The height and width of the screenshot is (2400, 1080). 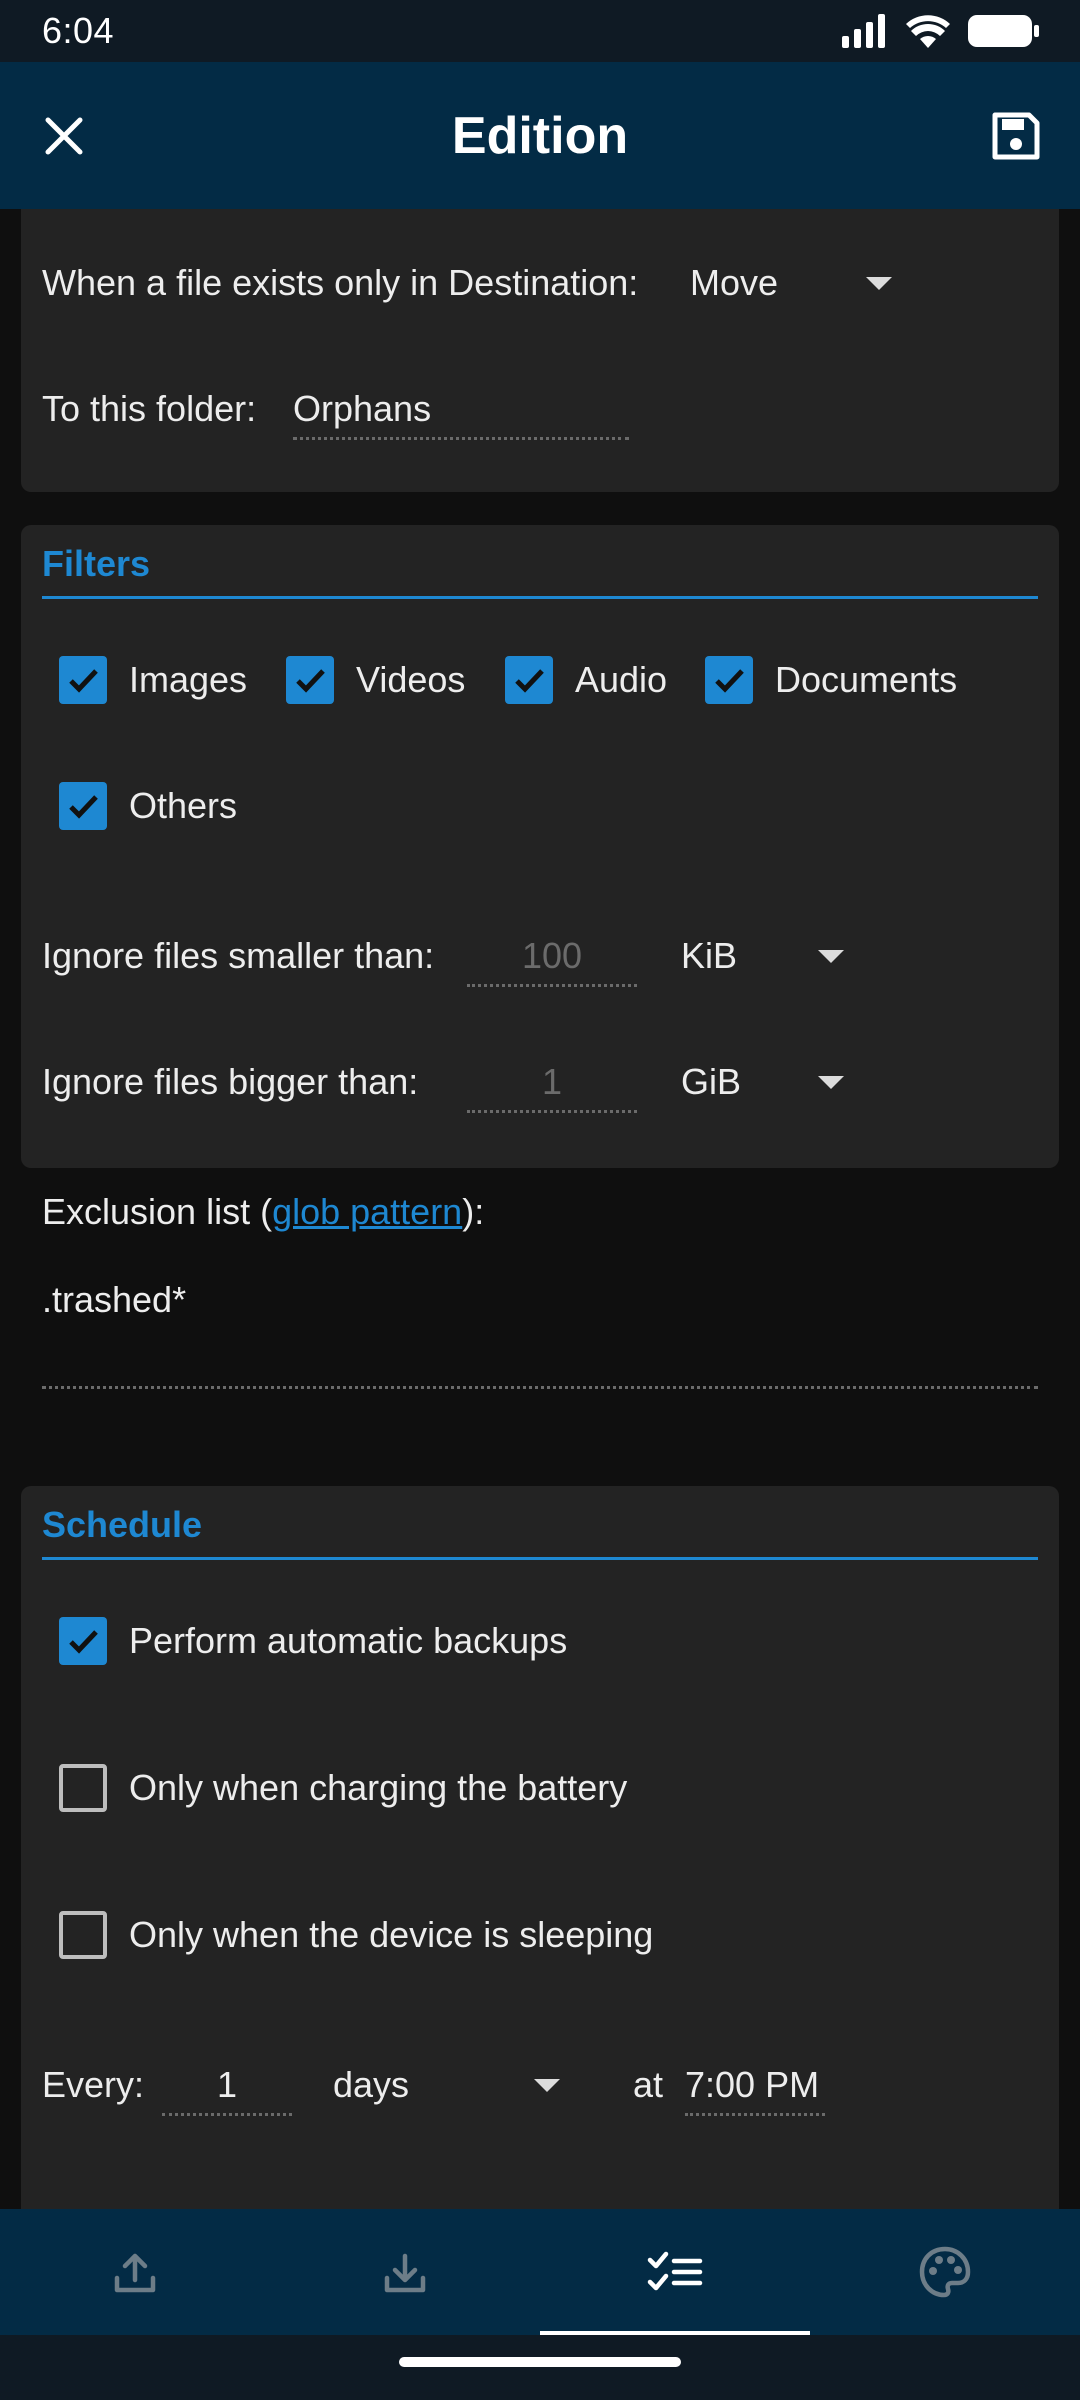 I want to click on bigger-unit-value: GiB, so click(x=711, y=1081).